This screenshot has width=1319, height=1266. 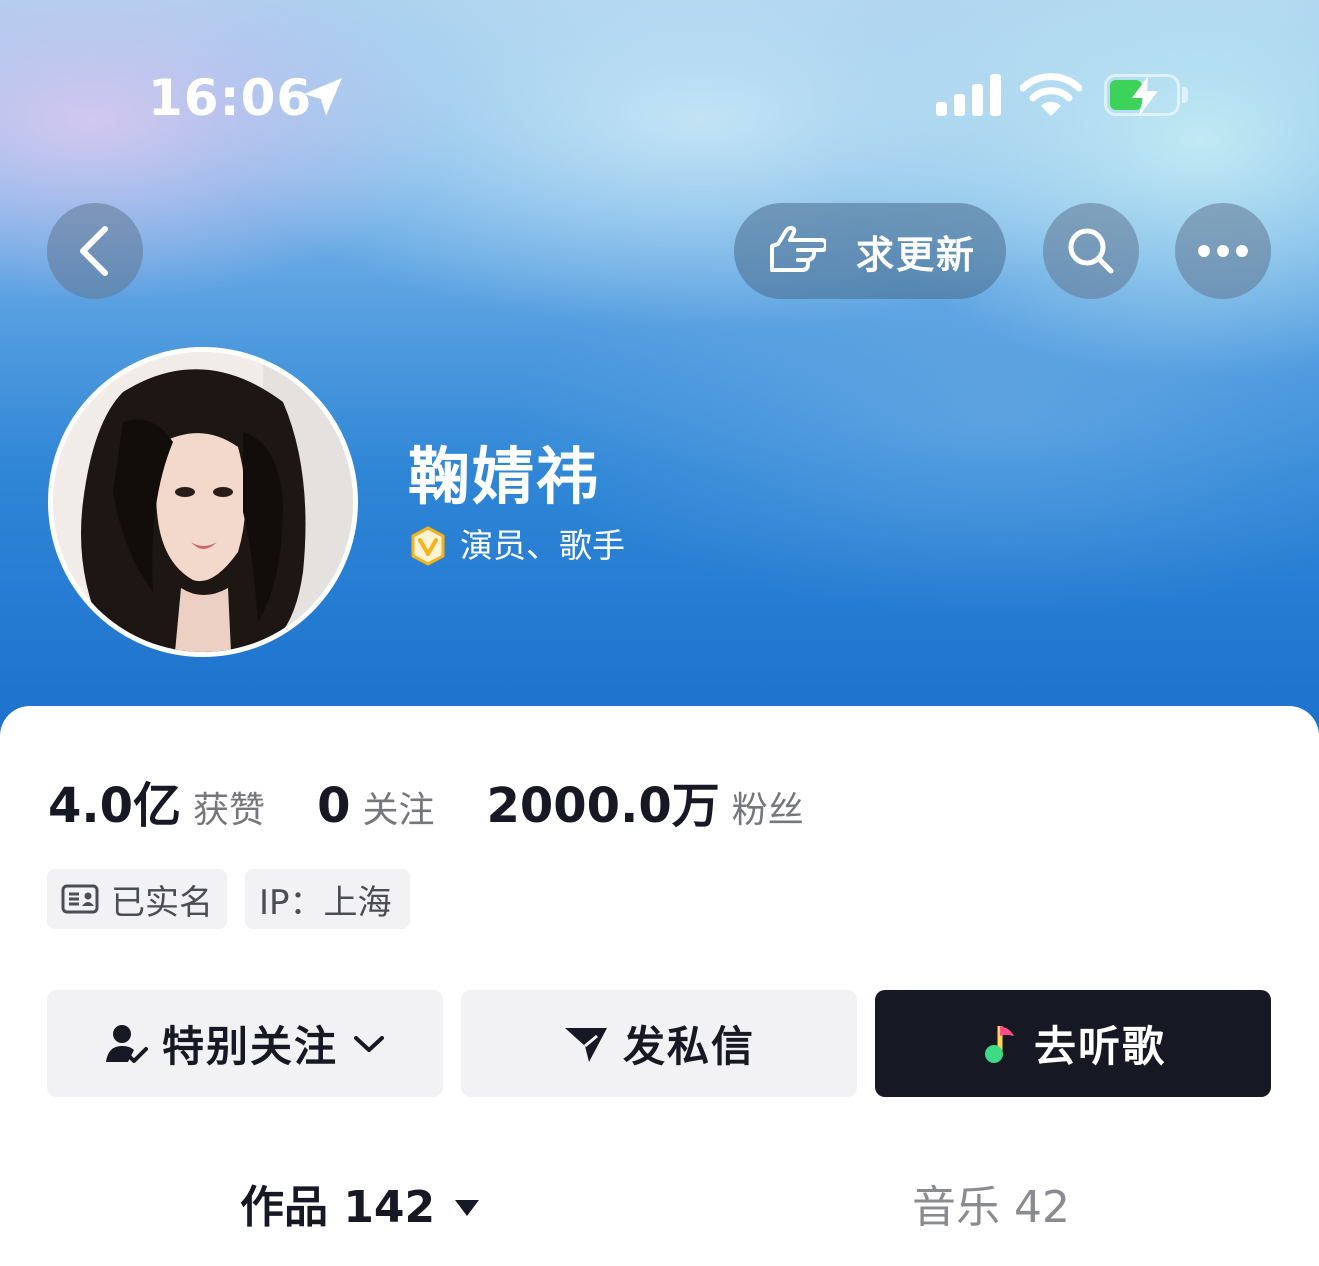 What do you see at coordinates (369, 1043) in the screenshot?
I see `chevron-down-icon` at bounding box center [369, 1043].